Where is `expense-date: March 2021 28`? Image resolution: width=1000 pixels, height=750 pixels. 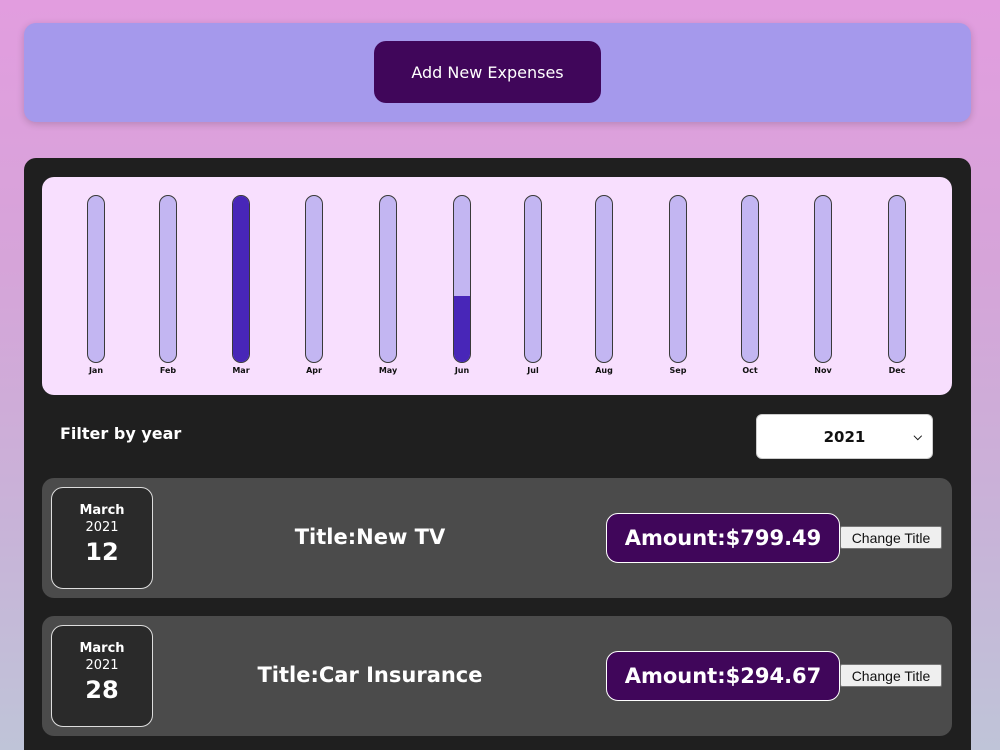
expense-date: March 2021 28 is located at coordinates (102, 676).